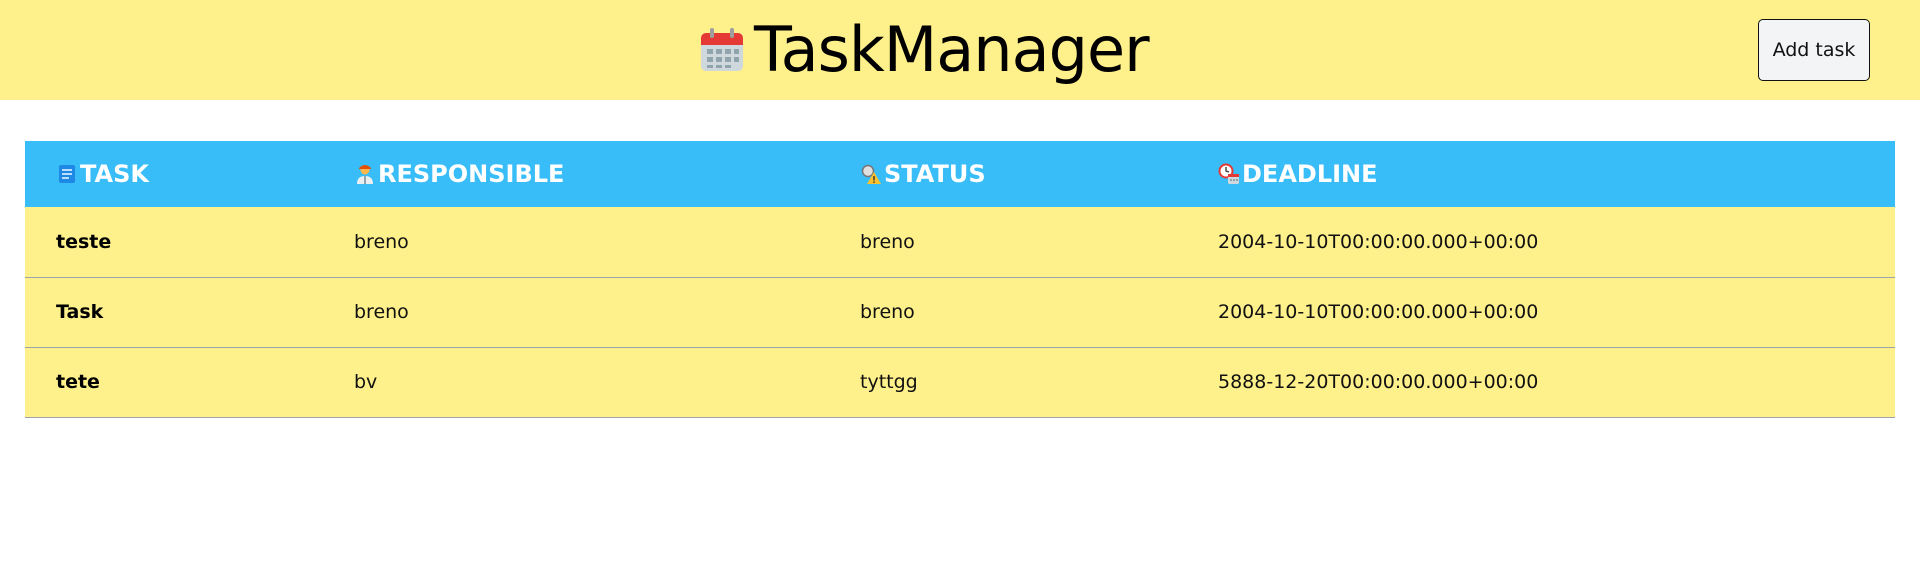 This screenshot has height=578, width=1920. Describe the element at coordinates (871, 174) in the screenshot. I see `warning-magnifier-icon` at that location.